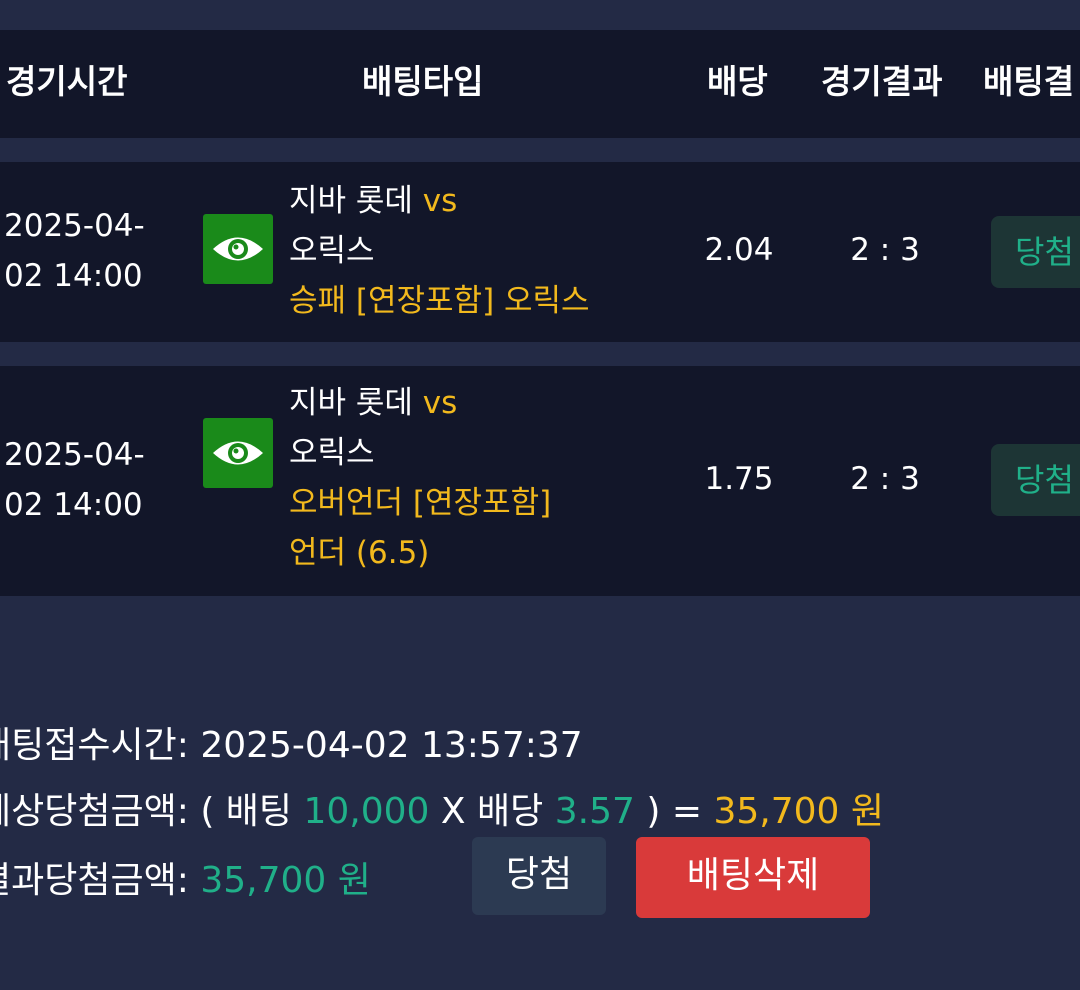 The width and height of the screenshot is (1080, 990). What do you see at coordinates (94, 745) in the screenshot?
I see `bet-received-label: 배팅접수시간:` at bounding box center [94, 745].